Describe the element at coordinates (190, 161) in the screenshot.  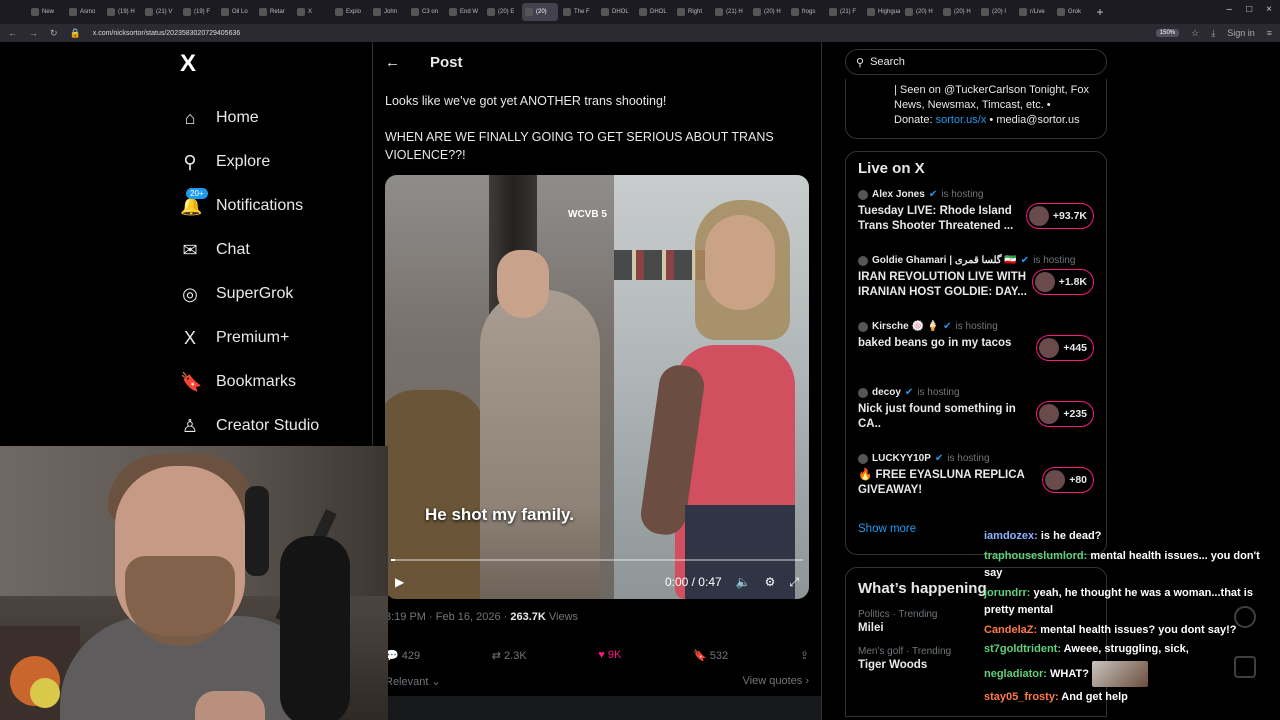
I see `search-icon: ⚲` at that location.